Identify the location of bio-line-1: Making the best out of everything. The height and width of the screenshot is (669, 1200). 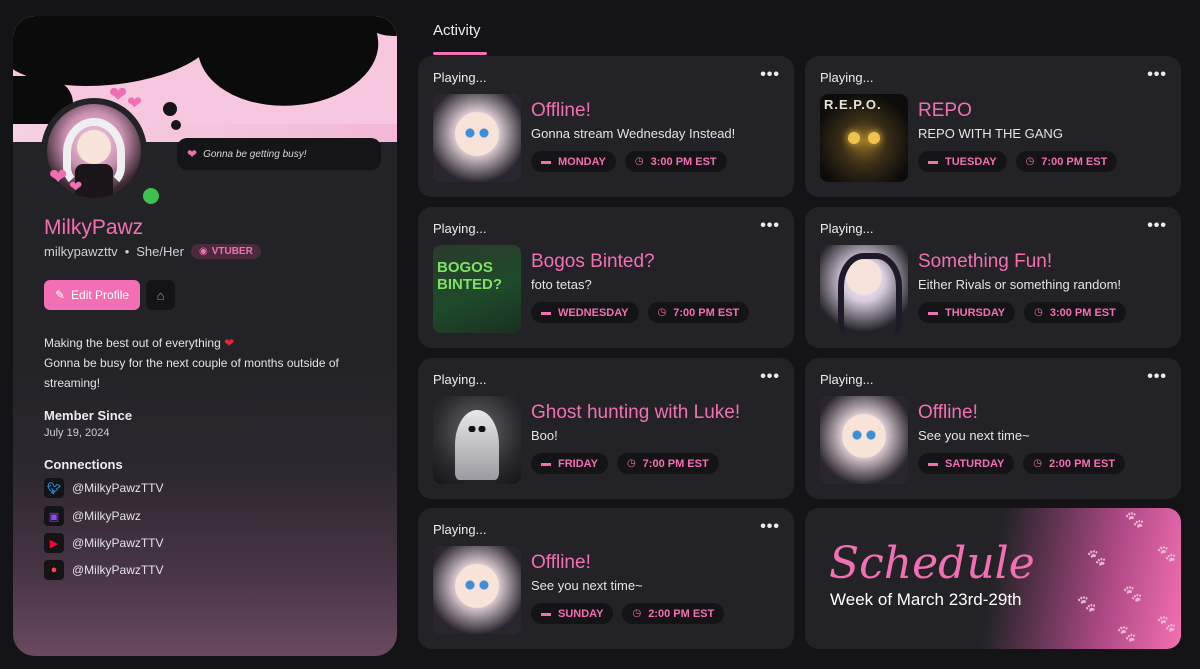
(132, 343).